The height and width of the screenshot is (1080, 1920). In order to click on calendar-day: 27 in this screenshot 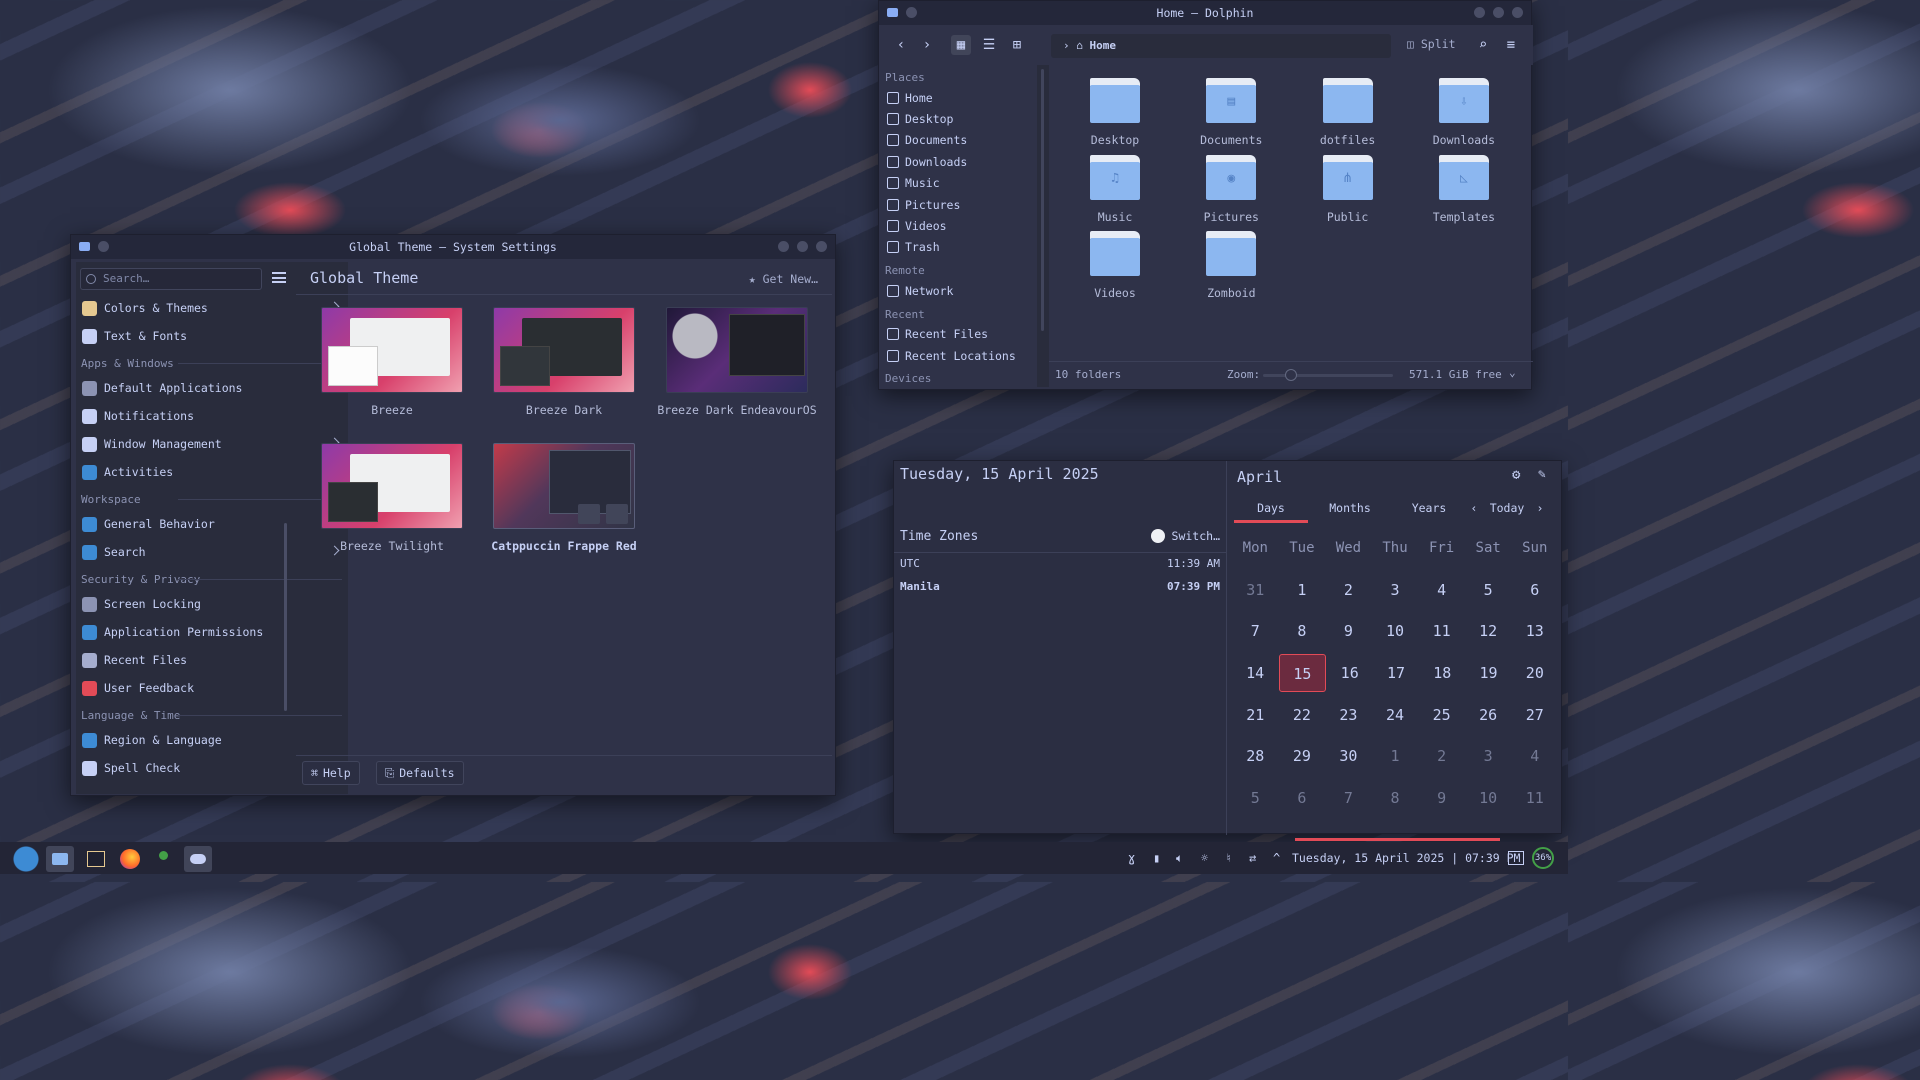, I will do `click(1534, 715)`.